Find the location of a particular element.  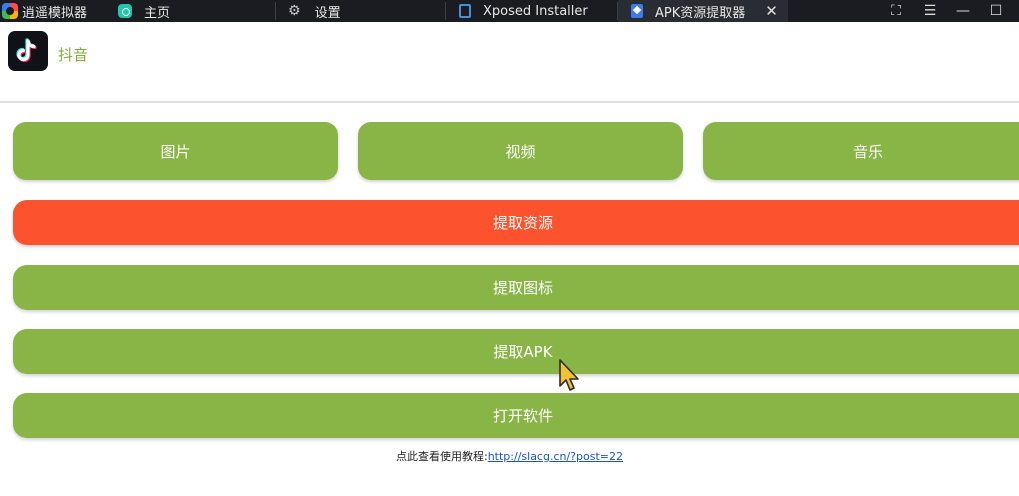

xposed-icon is located at coordinates (465, 11).